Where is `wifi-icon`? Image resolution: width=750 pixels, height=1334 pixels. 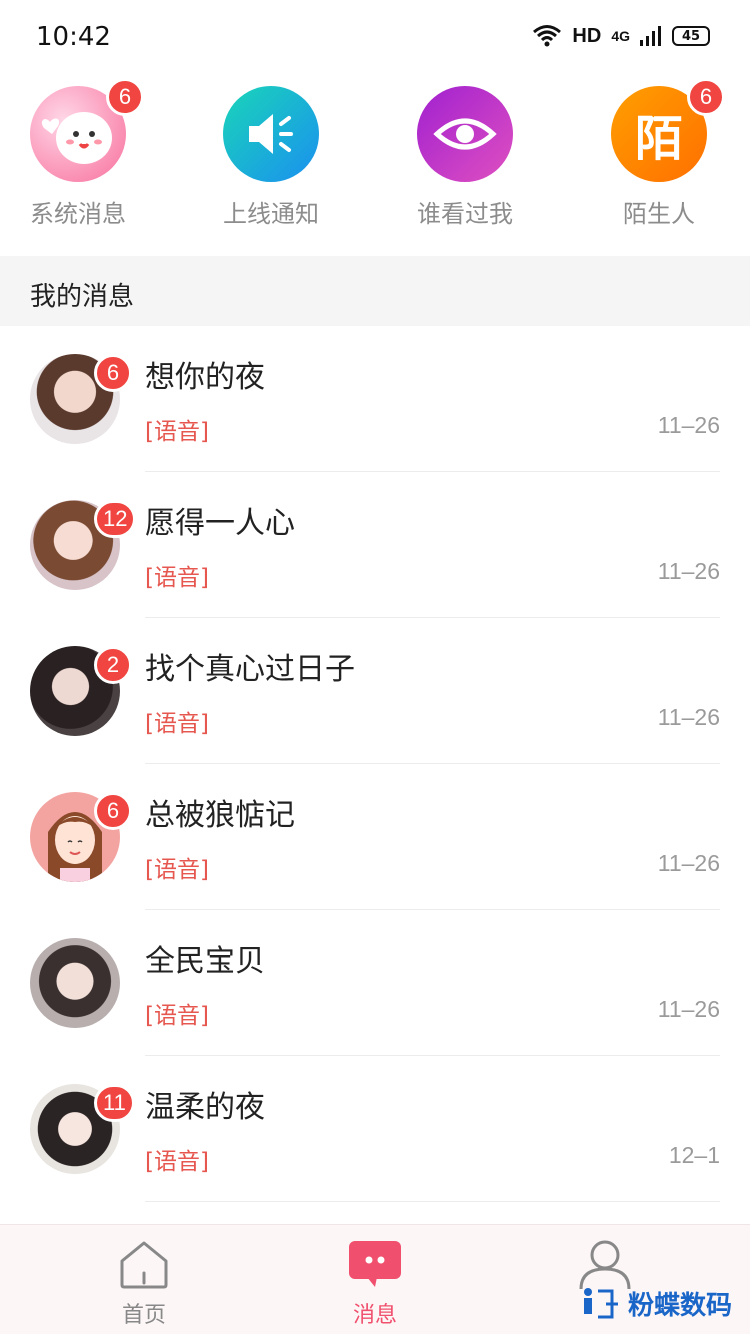 wifi-icon is located at coordinates (547, 36).